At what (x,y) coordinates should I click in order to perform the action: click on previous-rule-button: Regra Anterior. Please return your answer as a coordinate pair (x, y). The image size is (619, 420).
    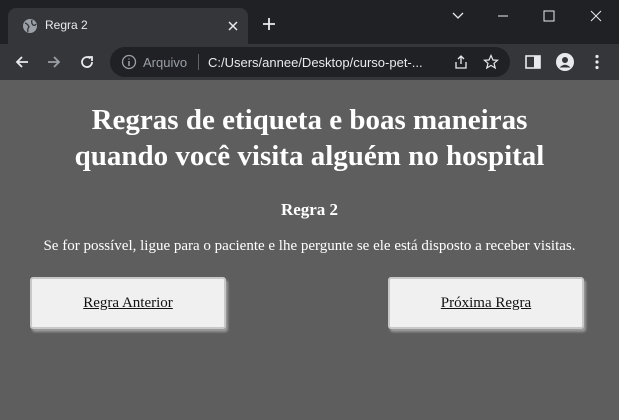
    Looking at the image, I should click on (128, 303).